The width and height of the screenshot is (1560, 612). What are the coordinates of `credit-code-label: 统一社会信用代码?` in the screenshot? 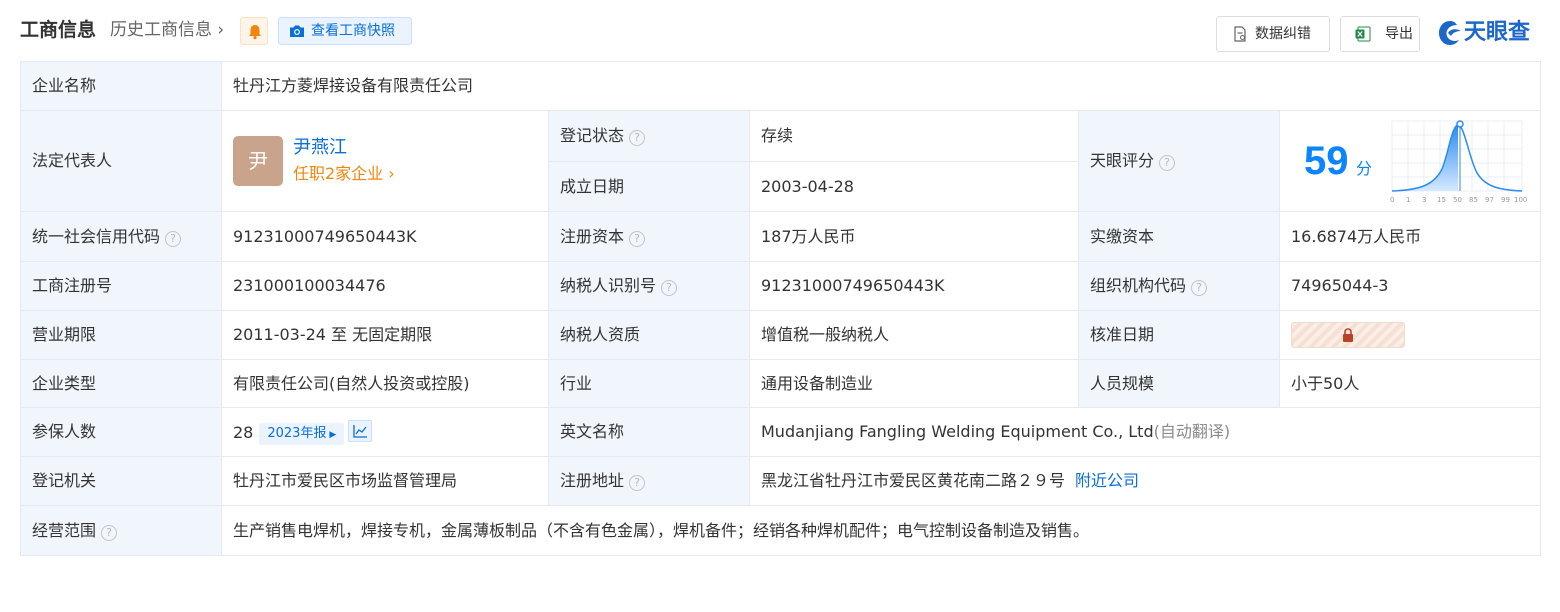 It's located at (121, 236).